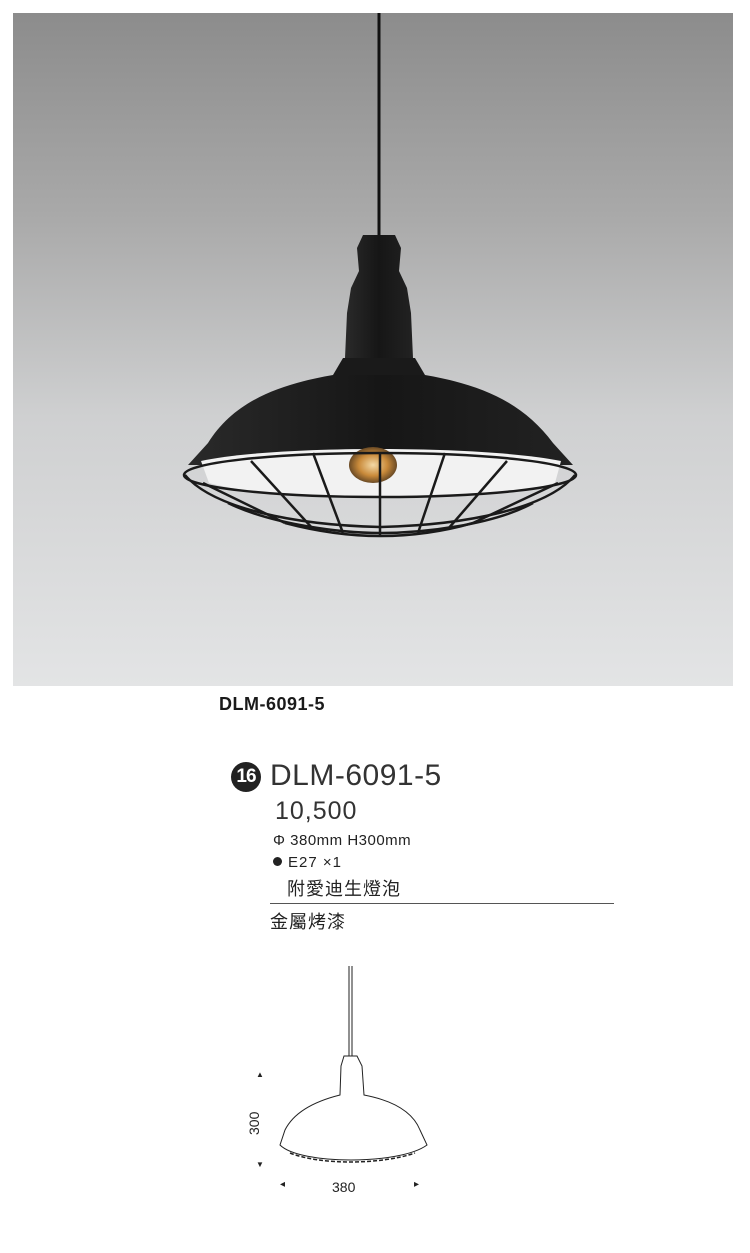  I want to click on dimension-drawing: ▲ 300 ▼ ◂ 380 ▸, so click(340, 1080).